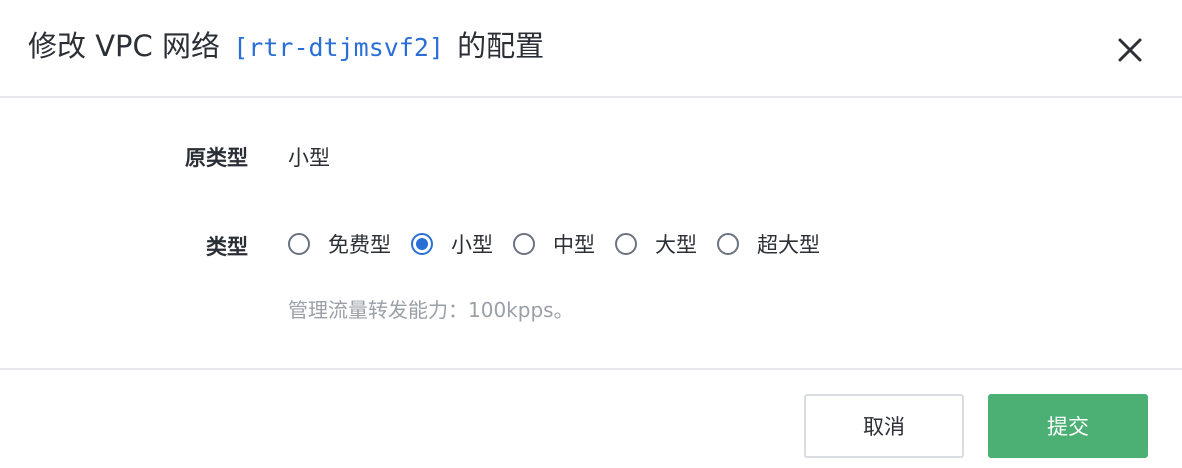 The image size is (1182, 468). I want to click on footer-divider, so click(591, 369).